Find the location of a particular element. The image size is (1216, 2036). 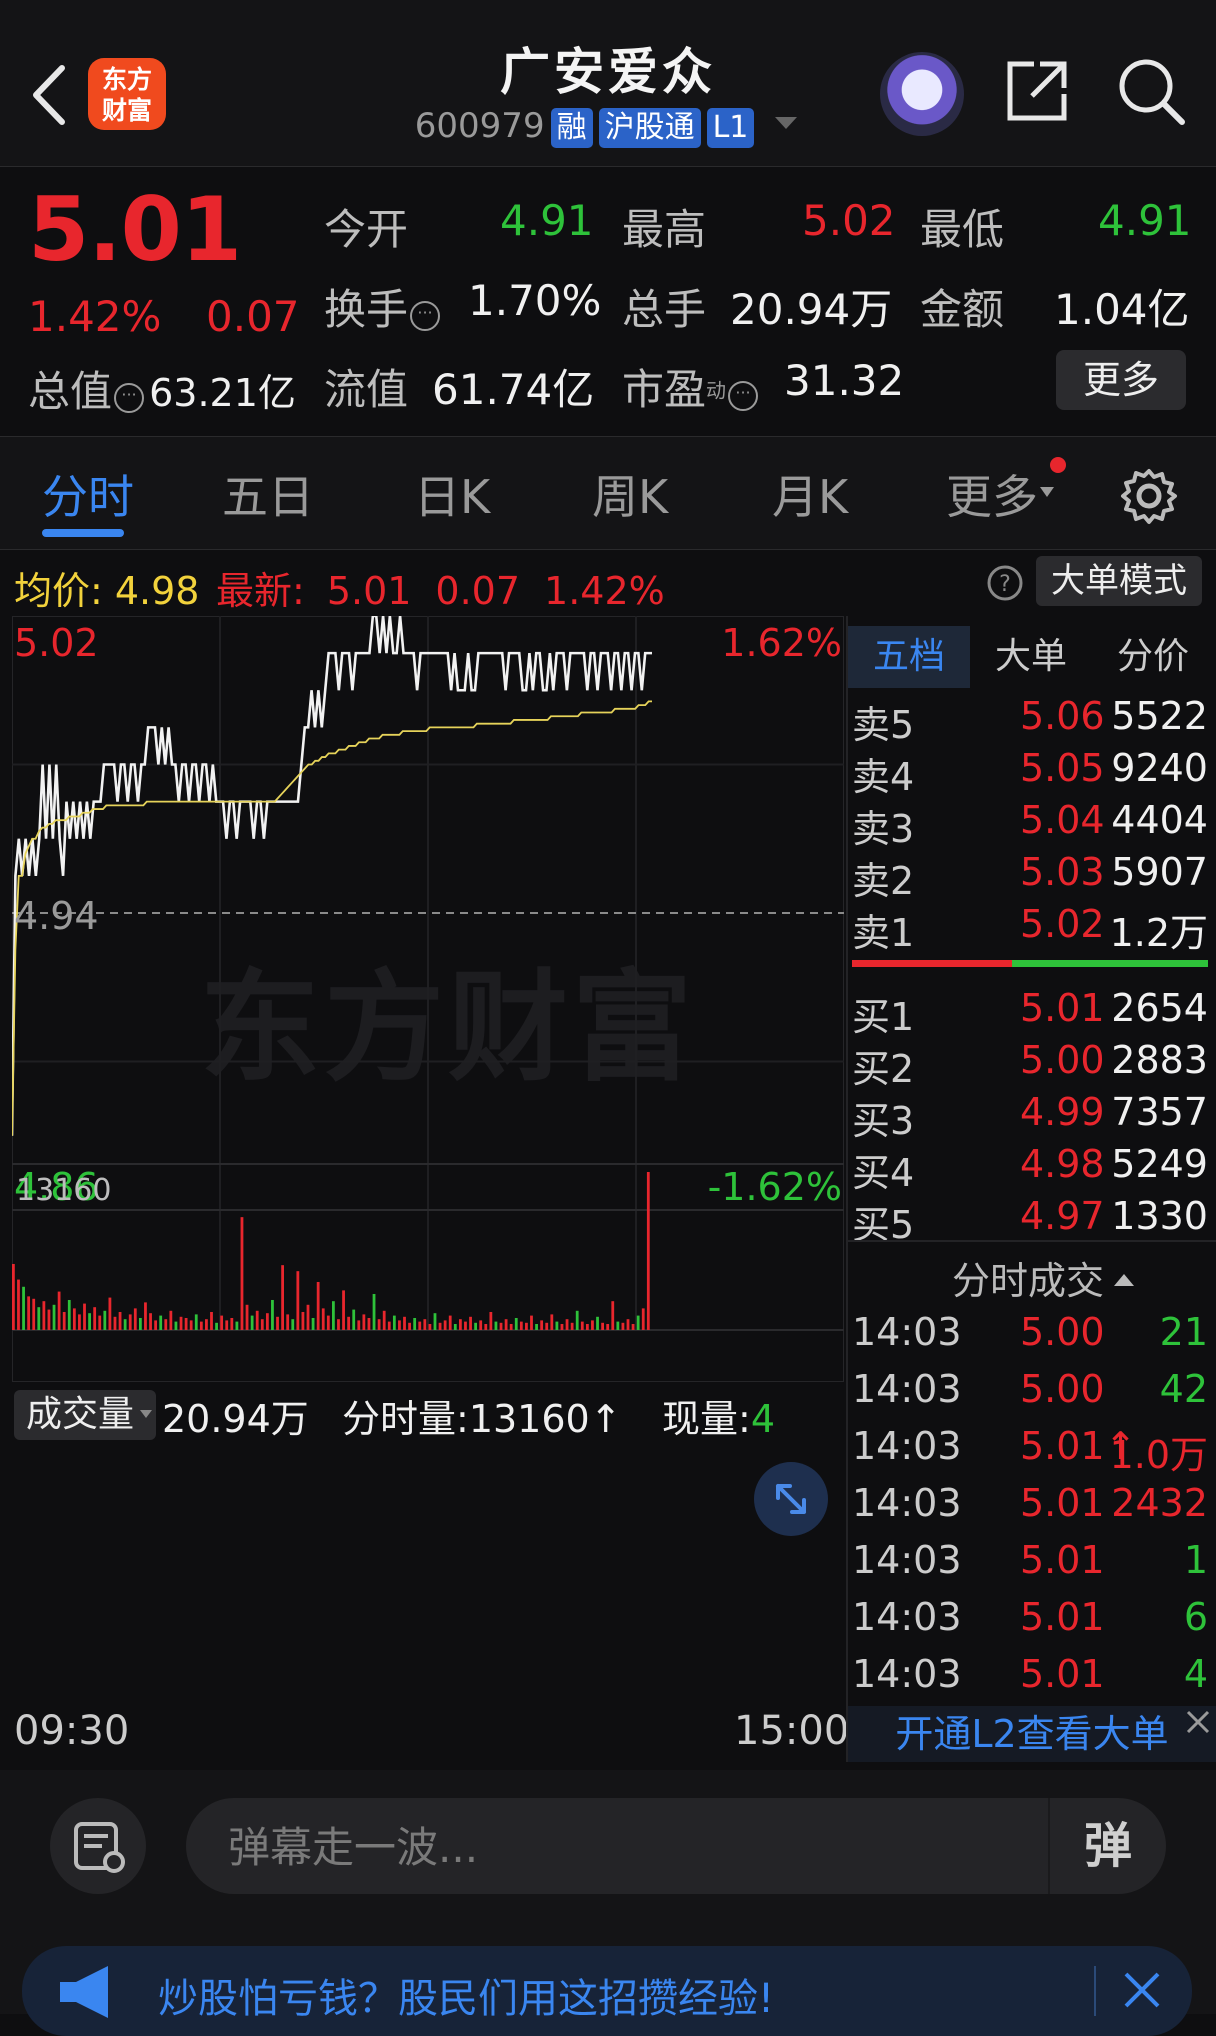

open-label: 今开 is located at coordinates (366, 229).